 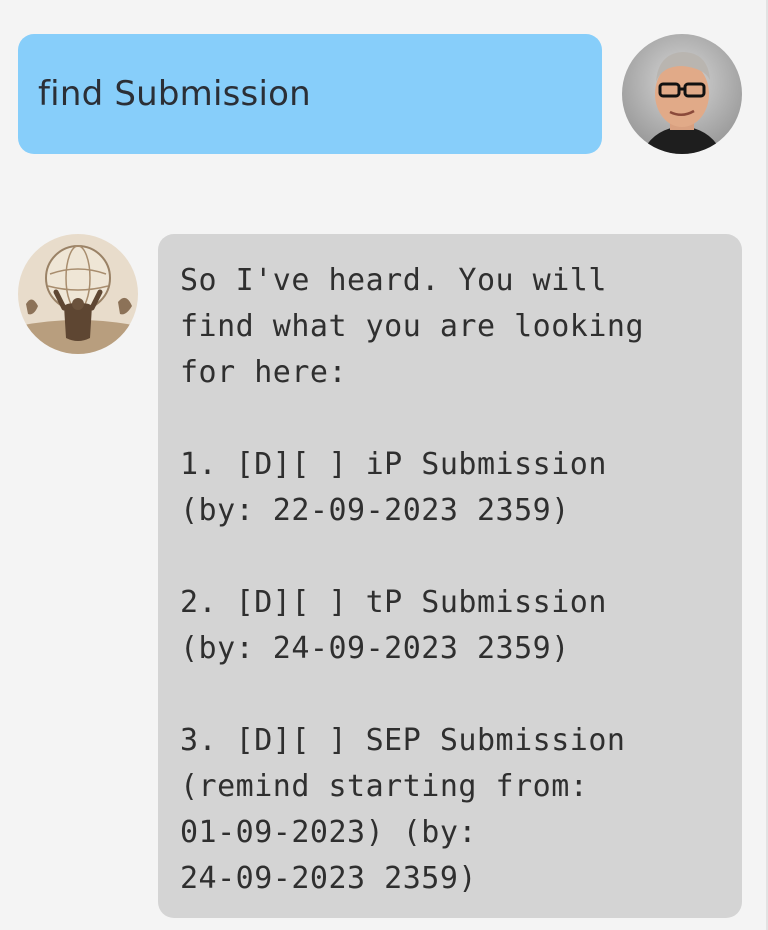 I want to click on bot-avatar, so click(x=78, y=294).